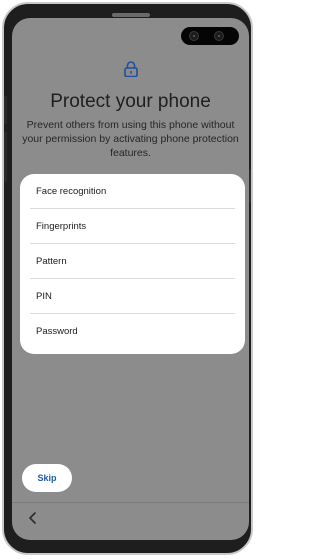  What do you see at coordinates (5, 110) in the screenshot?
I see `volume-up-button` at bounding box center [5, 110].